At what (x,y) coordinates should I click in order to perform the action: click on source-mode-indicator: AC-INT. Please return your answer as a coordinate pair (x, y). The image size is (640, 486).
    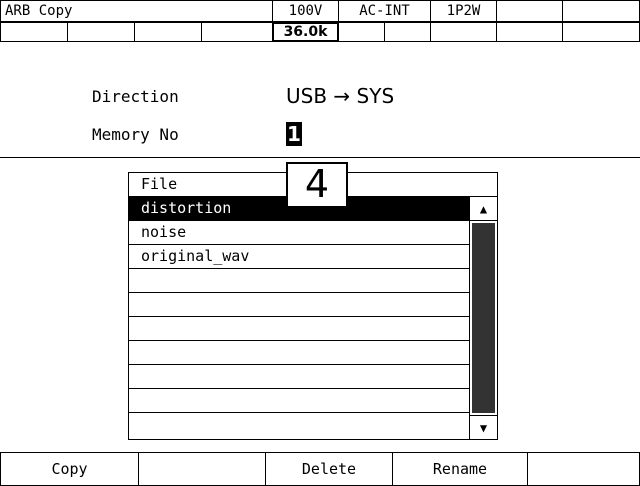
    Looking at the image, I should click on (384, 11).